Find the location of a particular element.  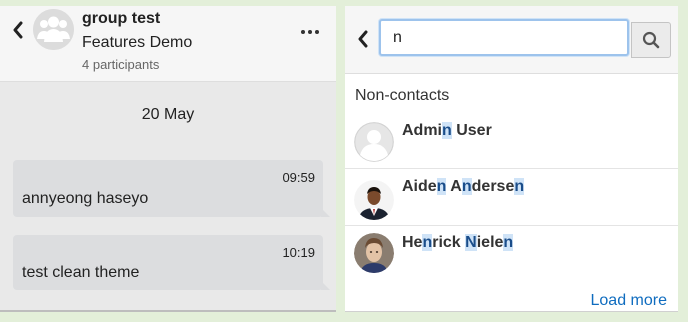

message-text: test clean theme is located at coordinates (81, 272).